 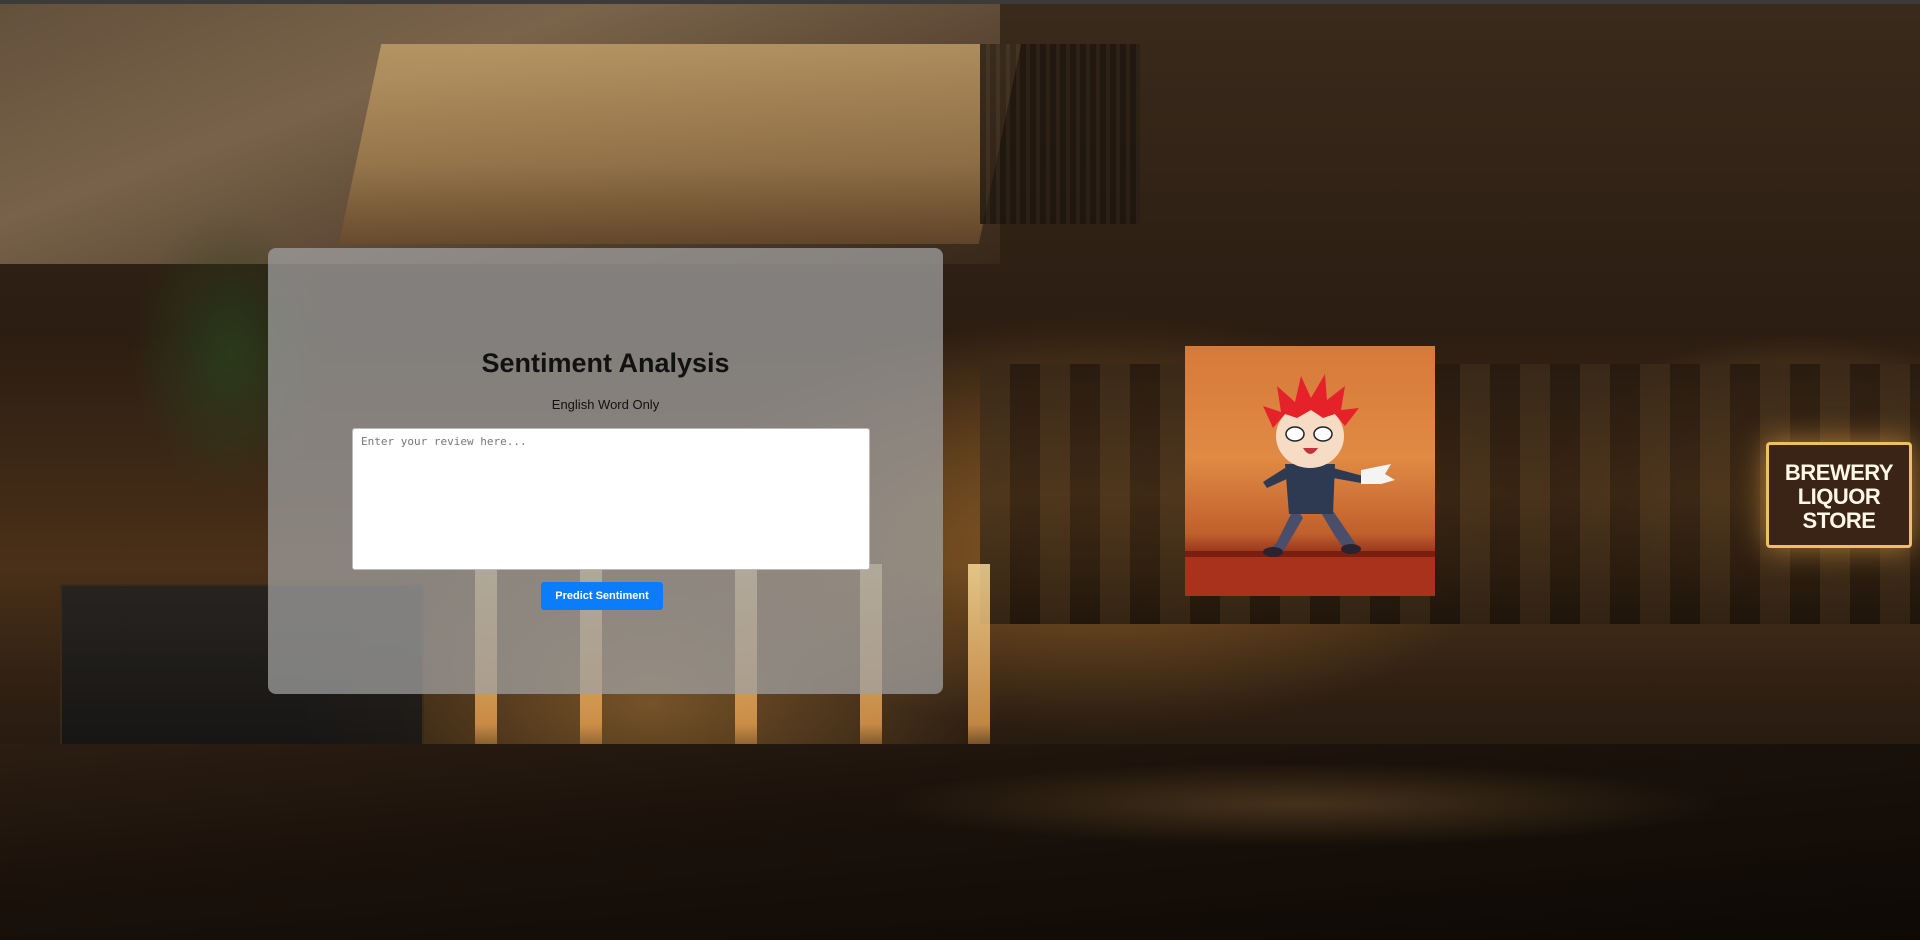 I want to click on predict-sentiment-button: Predict Sentiment, so click(x=602, y=596).